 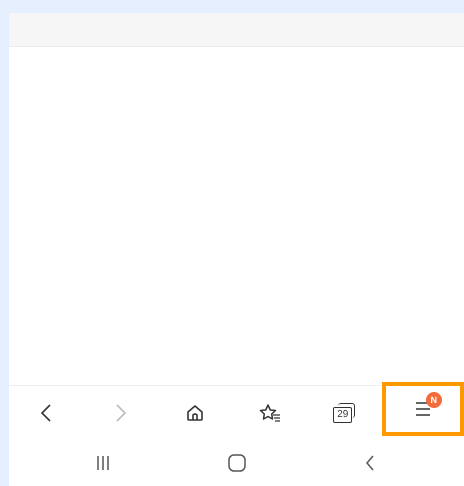 I want to click on tabs-button: 29, so click(x=344, y=413).